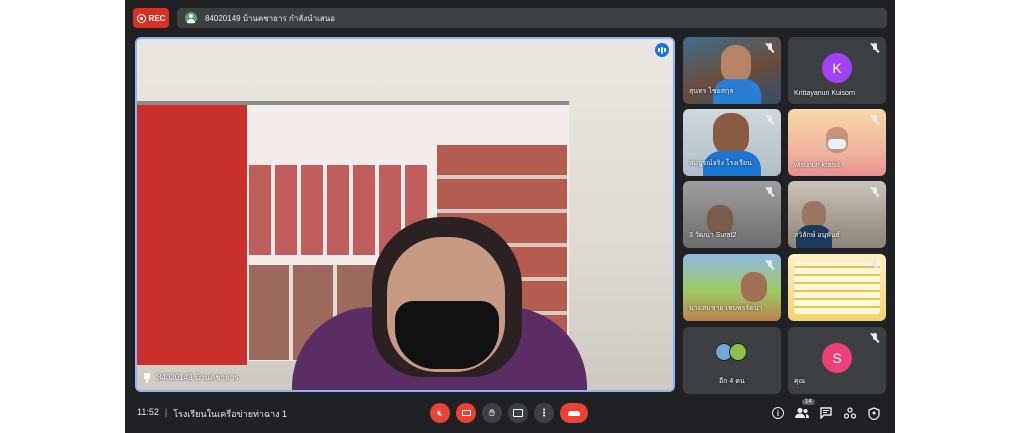 Image resolution: width=1020 pixels, height=433 pixels. What do you see at coordinates (808, 402) in the screenshot?
I see `participant-count-badge: 14` at bounding box center [808, 402].